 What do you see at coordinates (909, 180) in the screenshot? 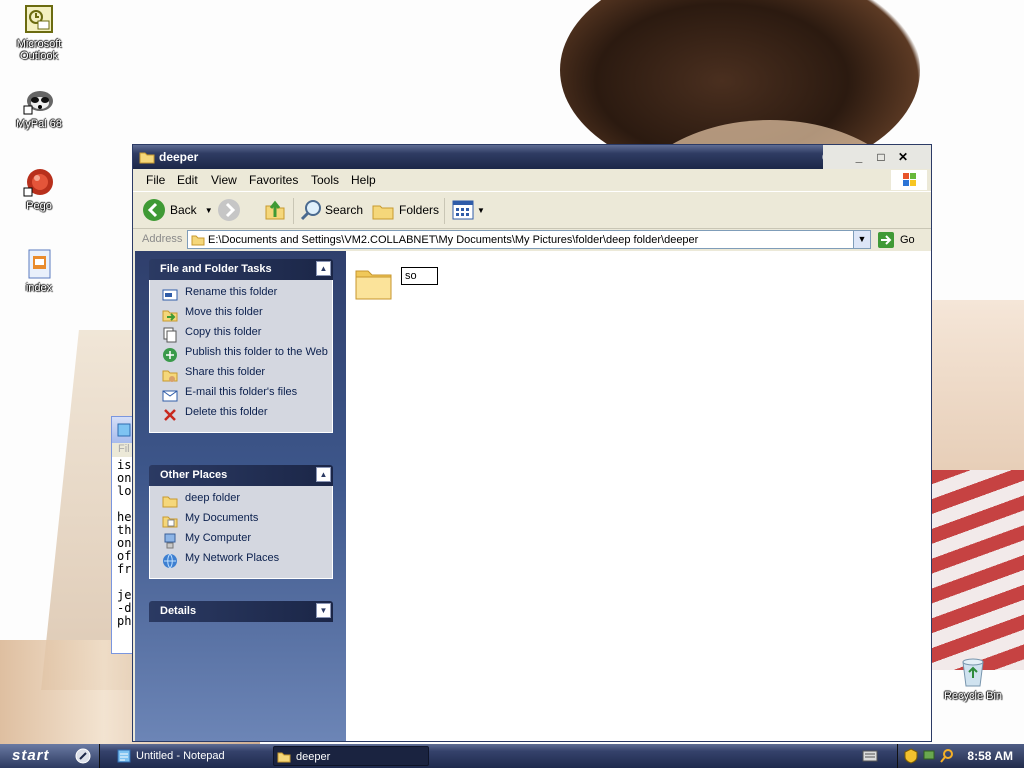
I see `windows-logo-icon` at bounding box center [909, 180].